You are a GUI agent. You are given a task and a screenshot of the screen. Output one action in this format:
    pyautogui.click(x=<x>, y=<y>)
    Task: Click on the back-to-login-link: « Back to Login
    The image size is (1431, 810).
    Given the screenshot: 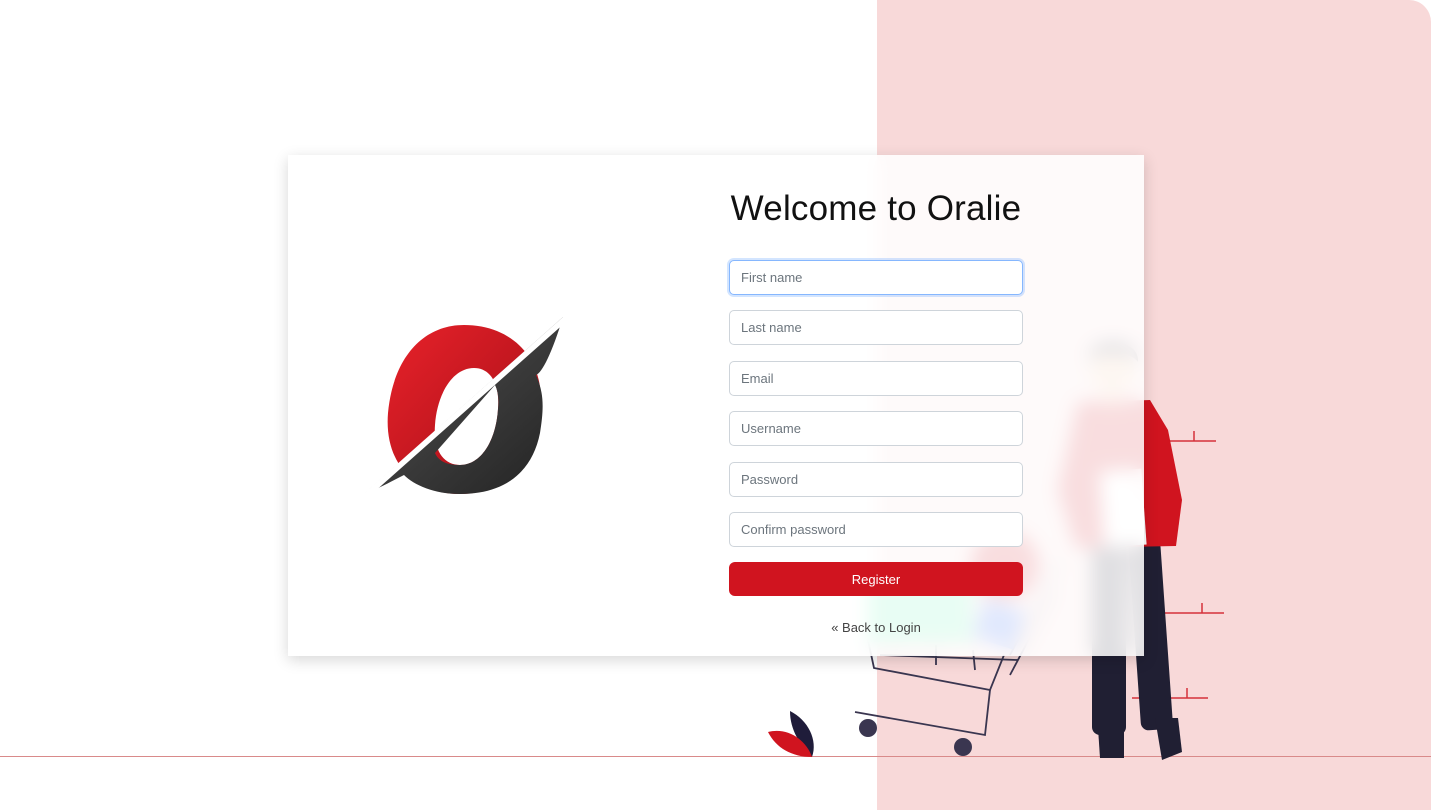 What is the action you would take?
    pyautogui.click(x=876, y=627)
    